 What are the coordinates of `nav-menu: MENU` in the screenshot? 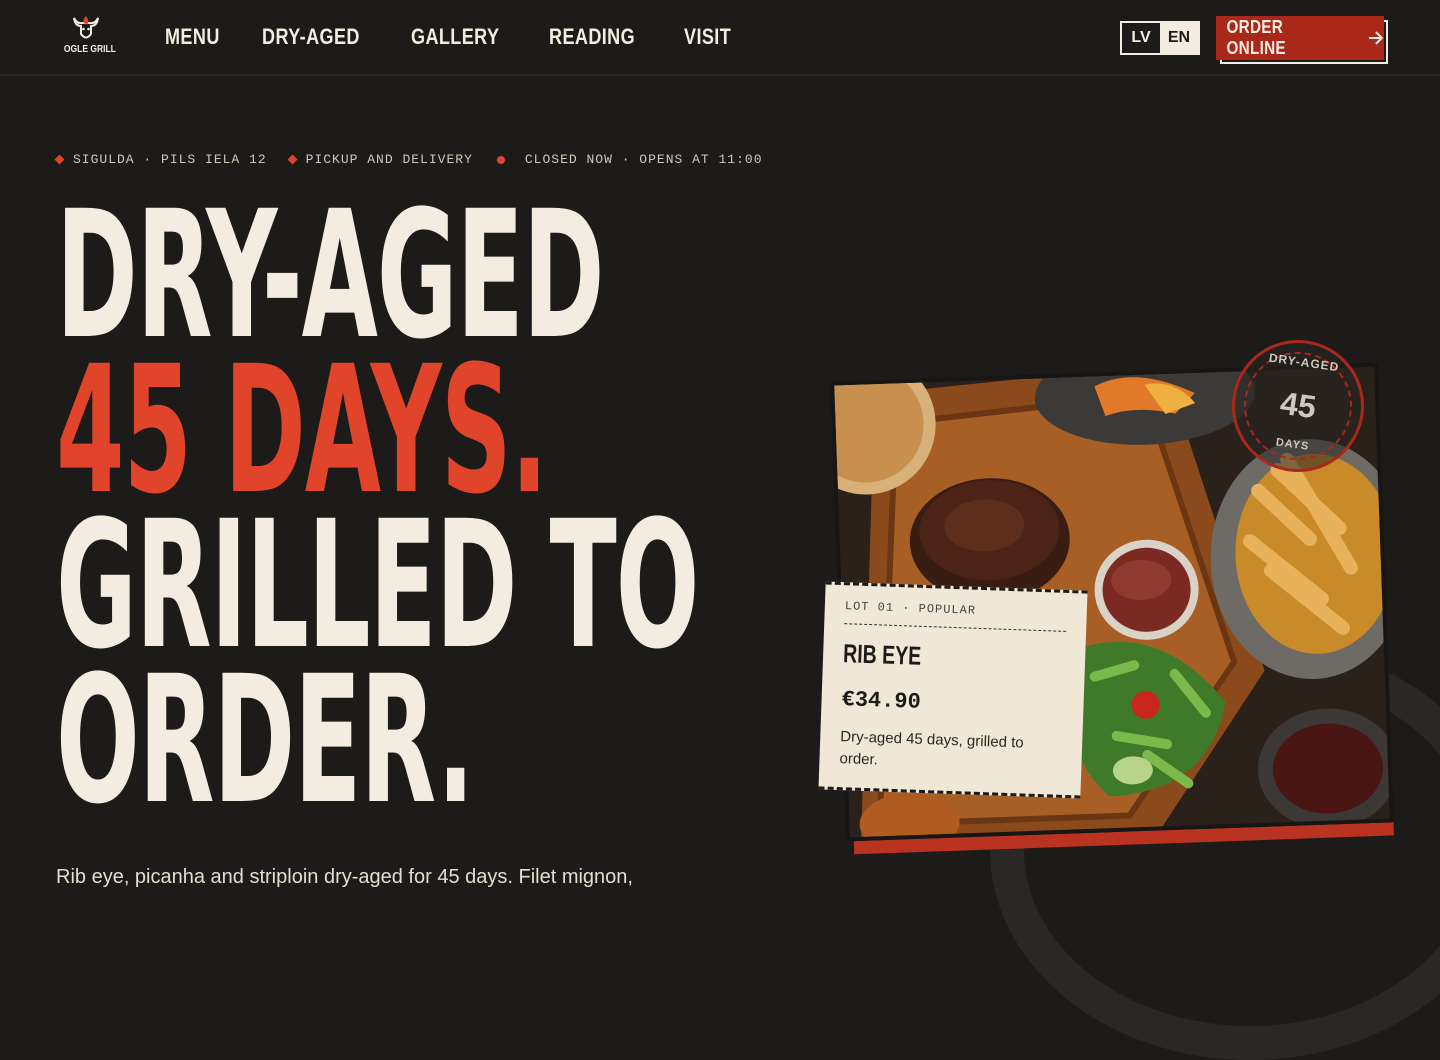 It's located at (192, 37).